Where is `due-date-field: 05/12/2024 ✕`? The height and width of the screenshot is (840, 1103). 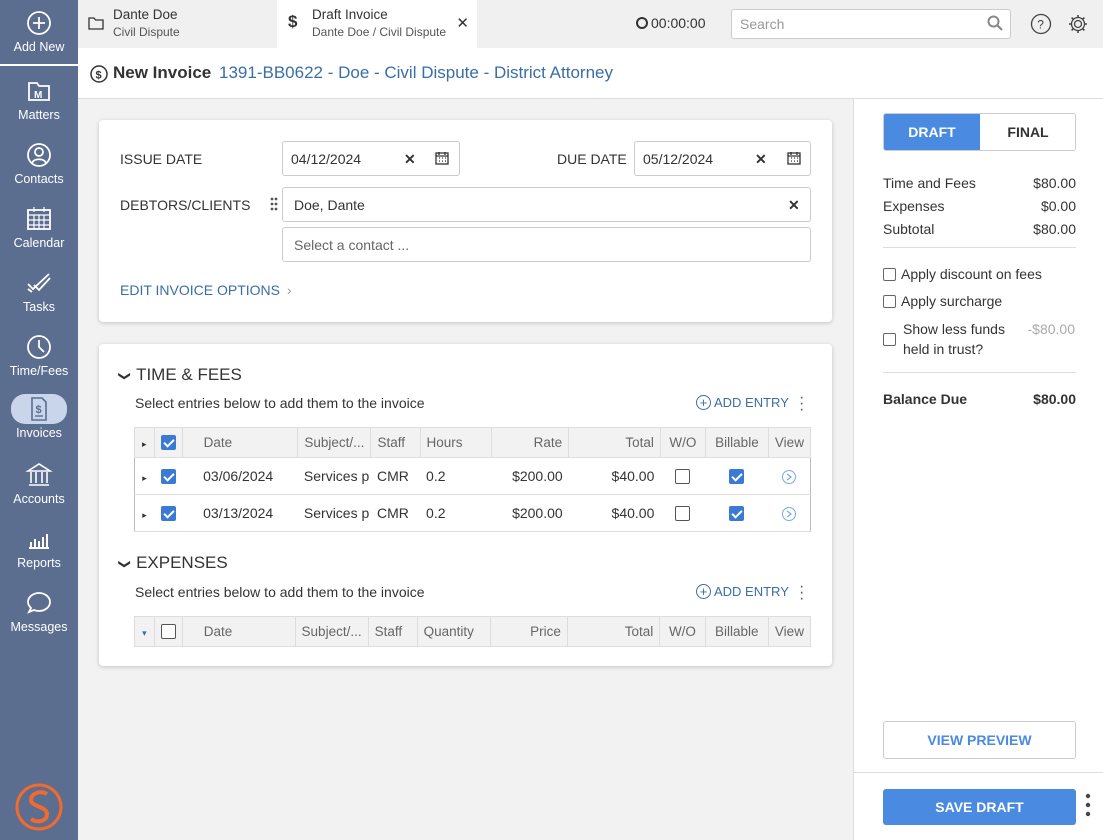
due-date-field: 05/12/2024 ✕ is located at coordinates (722, 158).